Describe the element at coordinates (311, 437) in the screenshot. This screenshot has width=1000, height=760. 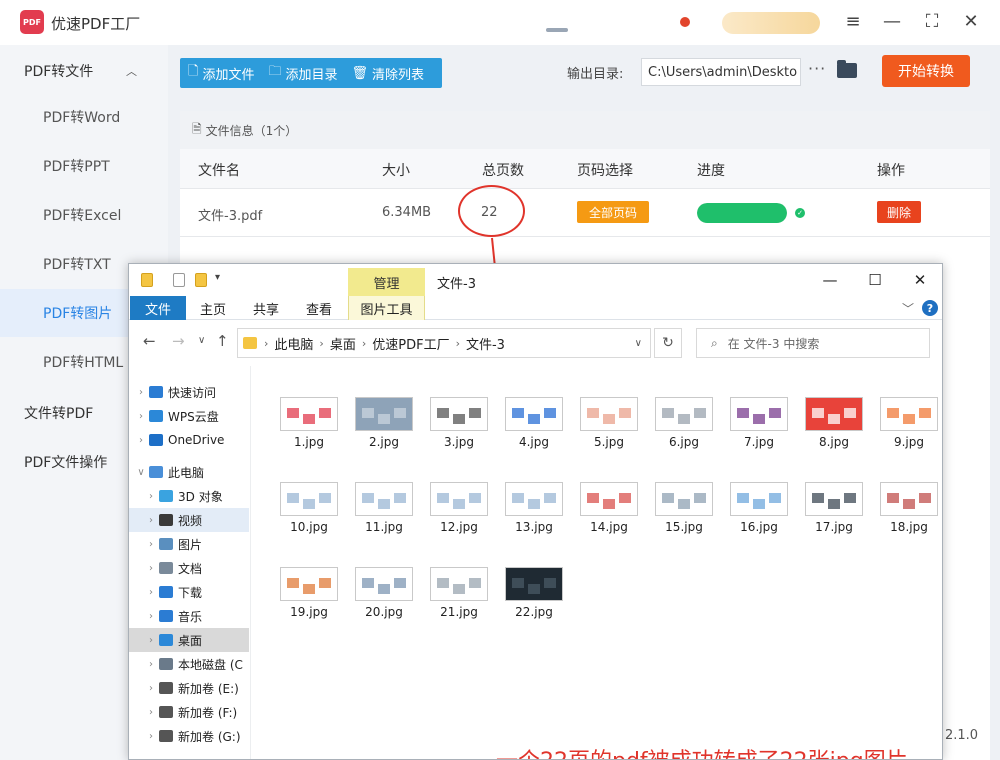
I see `file-item: 1.jpg` at that location.